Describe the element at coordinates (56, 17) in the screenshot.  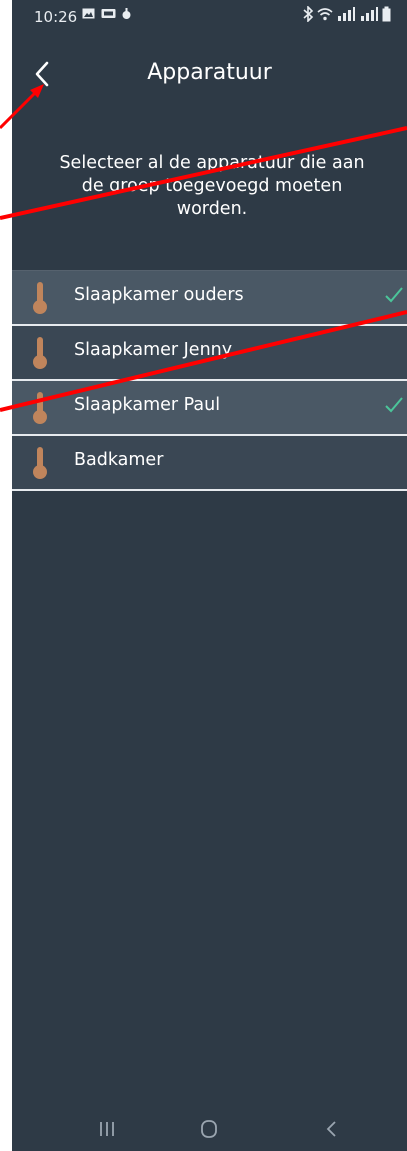
I see `status-time: 10:26` at that location.